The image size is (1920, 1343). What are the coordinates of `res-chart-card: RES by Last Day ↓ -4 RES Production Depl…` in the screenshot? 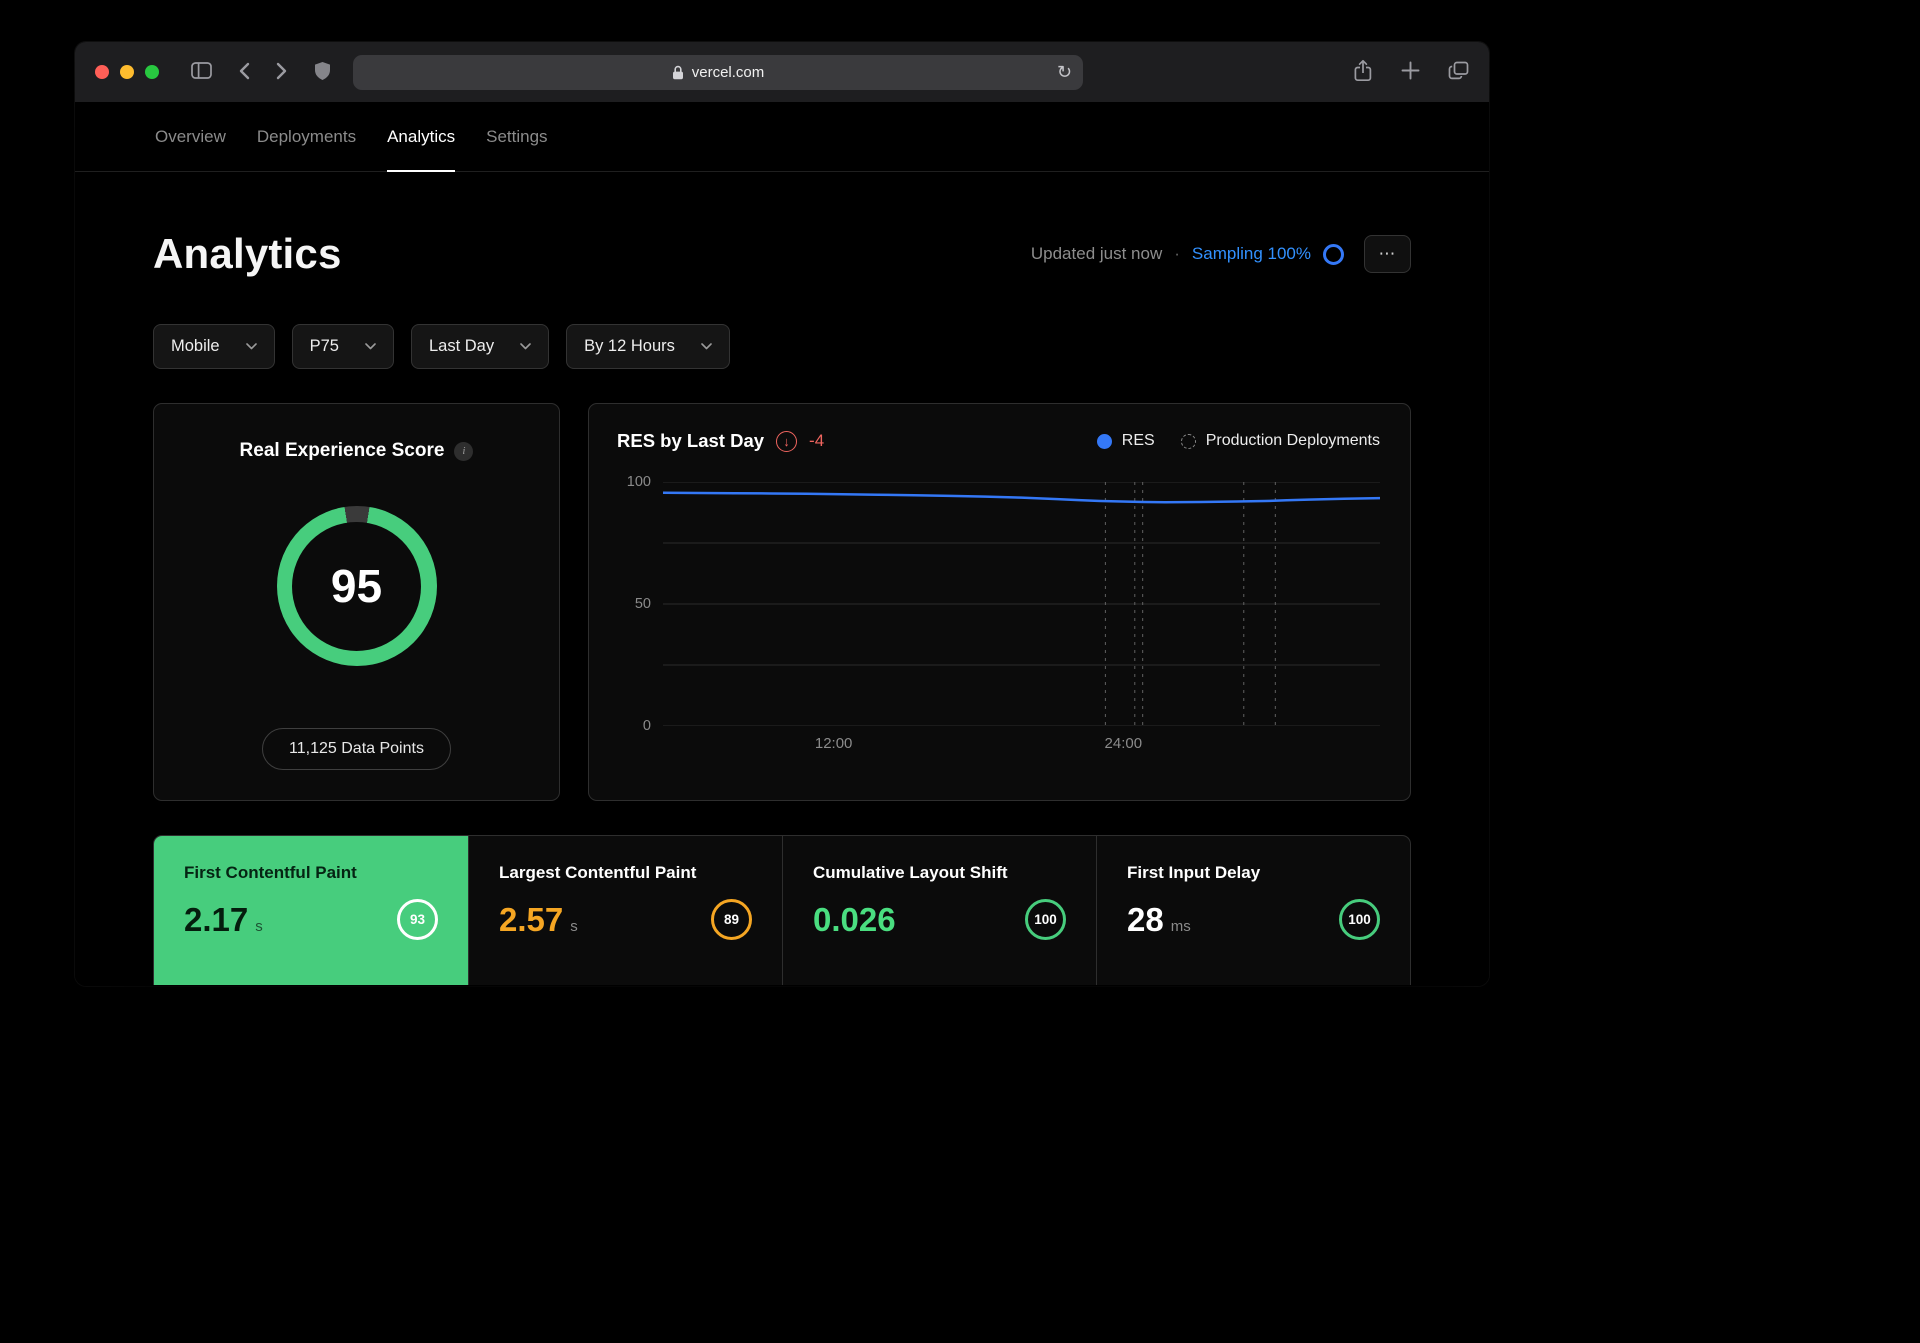 It's located at (999, 602).